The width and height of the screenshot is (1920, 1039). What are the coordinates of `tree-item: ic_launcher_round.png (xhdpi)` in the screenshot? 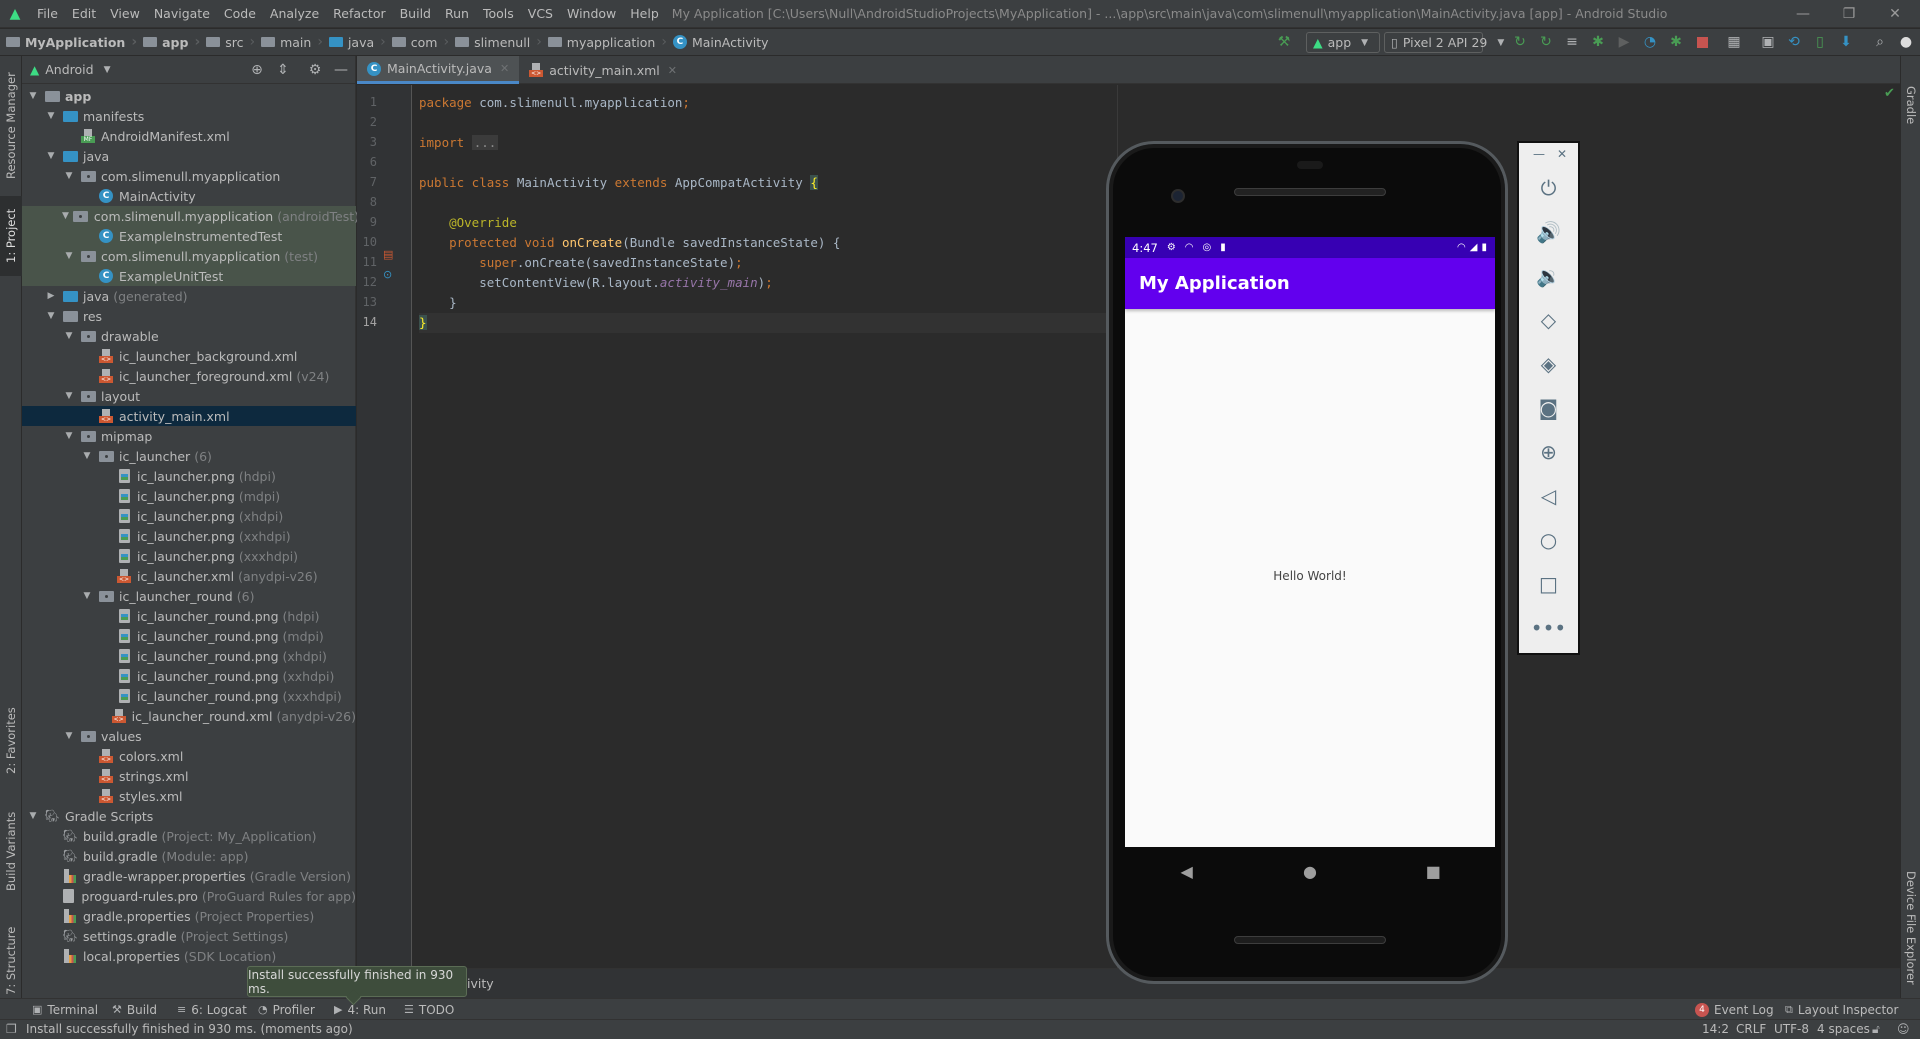 It's located at (189, 656).